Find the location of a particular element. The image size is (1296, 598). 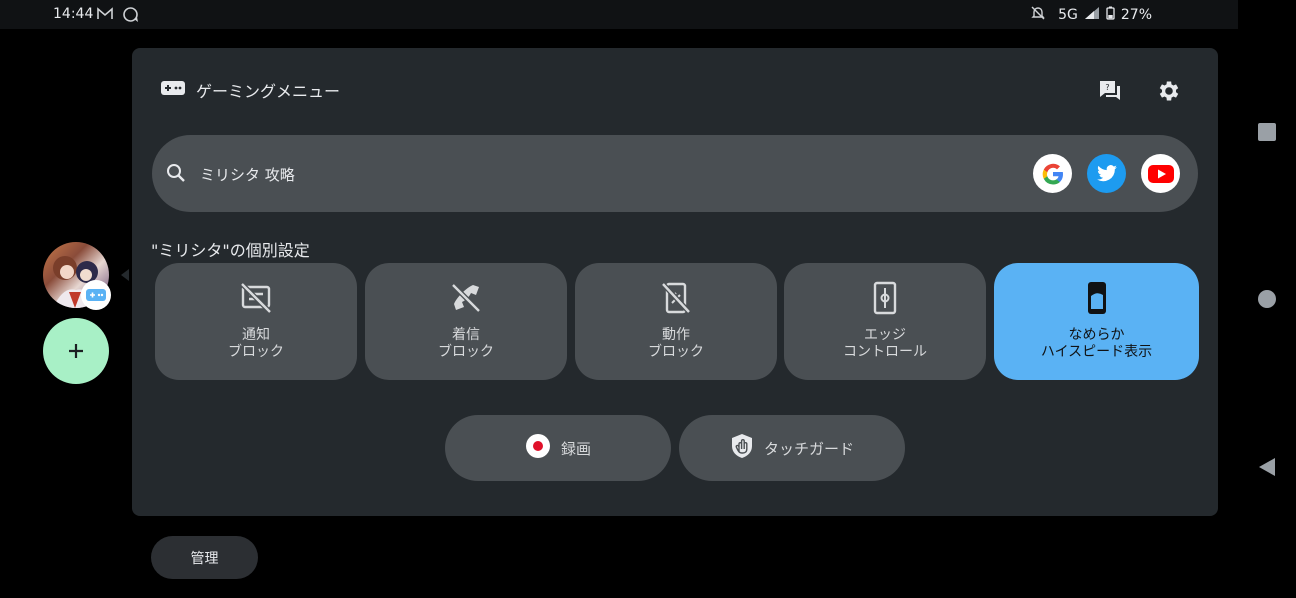

tile-touch-block: 動作 ブロック is located at coordinates (676, 321).